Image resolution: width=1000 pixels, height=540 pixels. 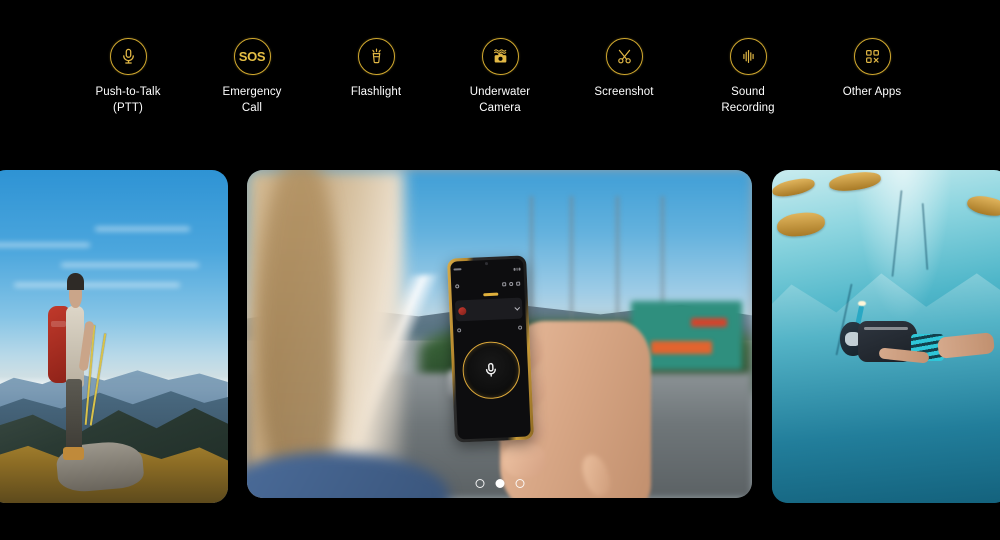 I want to click on feature-label: Underwater Camera, so click(x=500, y=100).